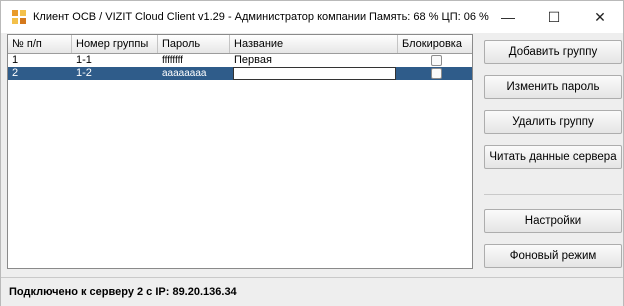 The width and height of the screenshot is (624, 306). What do you see at coordinates (553, 256) in the screenshot?
I see `background-mode-button: Фоновый режим` at bounding box center [553, 256].